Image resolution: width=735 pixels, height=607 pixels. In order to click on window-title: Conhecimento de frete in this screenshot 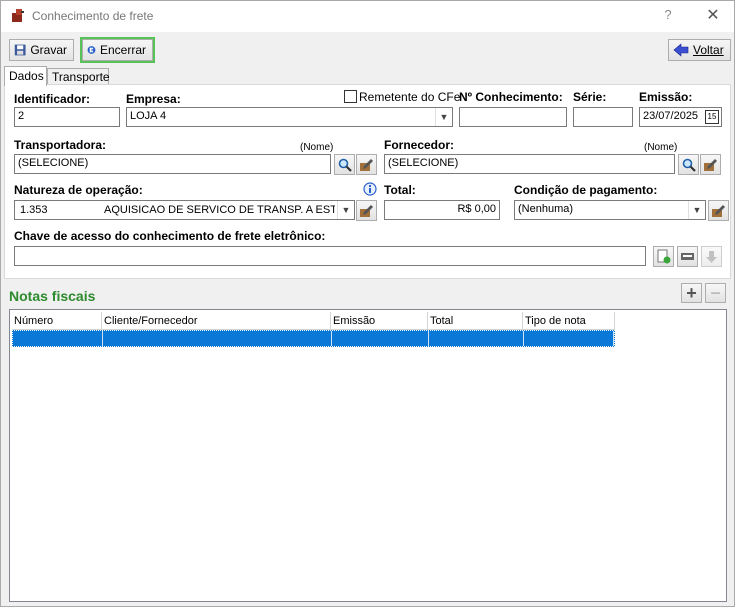, I will do `click(93, 16)`.